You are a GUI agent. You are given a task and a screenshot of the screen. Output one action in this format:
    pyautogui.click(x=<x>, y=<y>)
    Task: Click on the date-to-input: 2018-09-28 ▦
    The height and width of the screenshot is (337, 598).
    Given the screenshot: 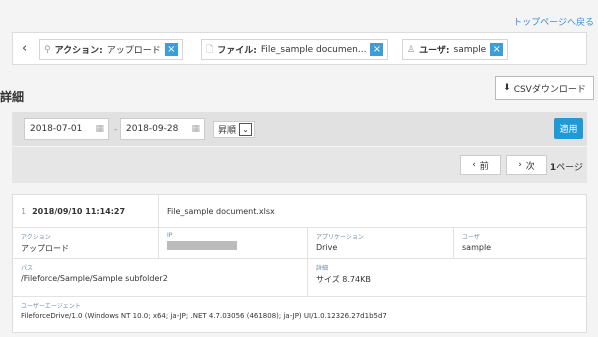 What is the action you would take?
    pyautogui.click(x=162, y=129)
    